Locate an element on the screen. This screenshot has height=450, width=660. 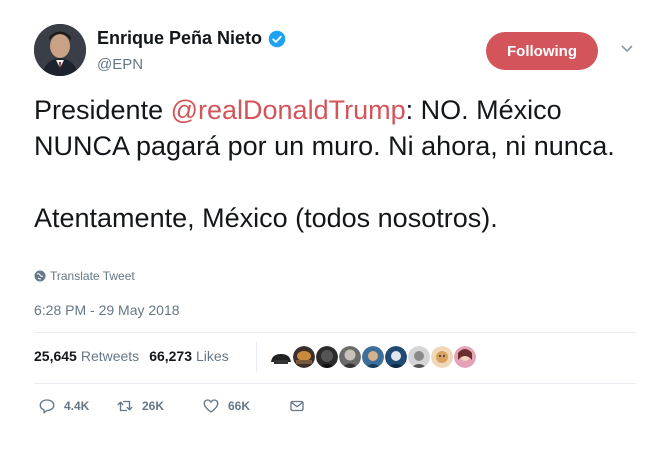
author-name-row: Enrique Peña Nieto is located at coordinates (191, 38).